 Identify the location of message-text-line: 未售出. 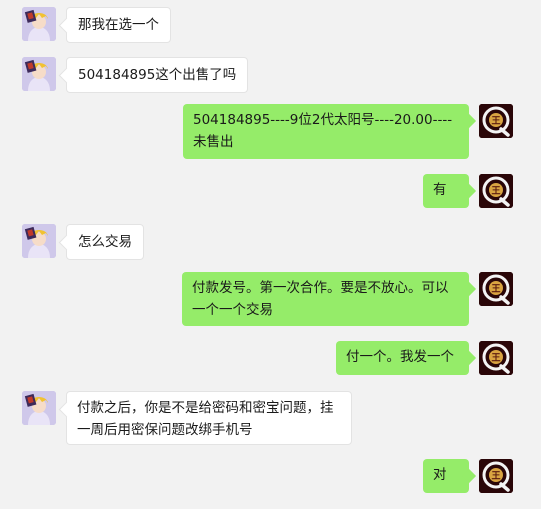
(213, 142).